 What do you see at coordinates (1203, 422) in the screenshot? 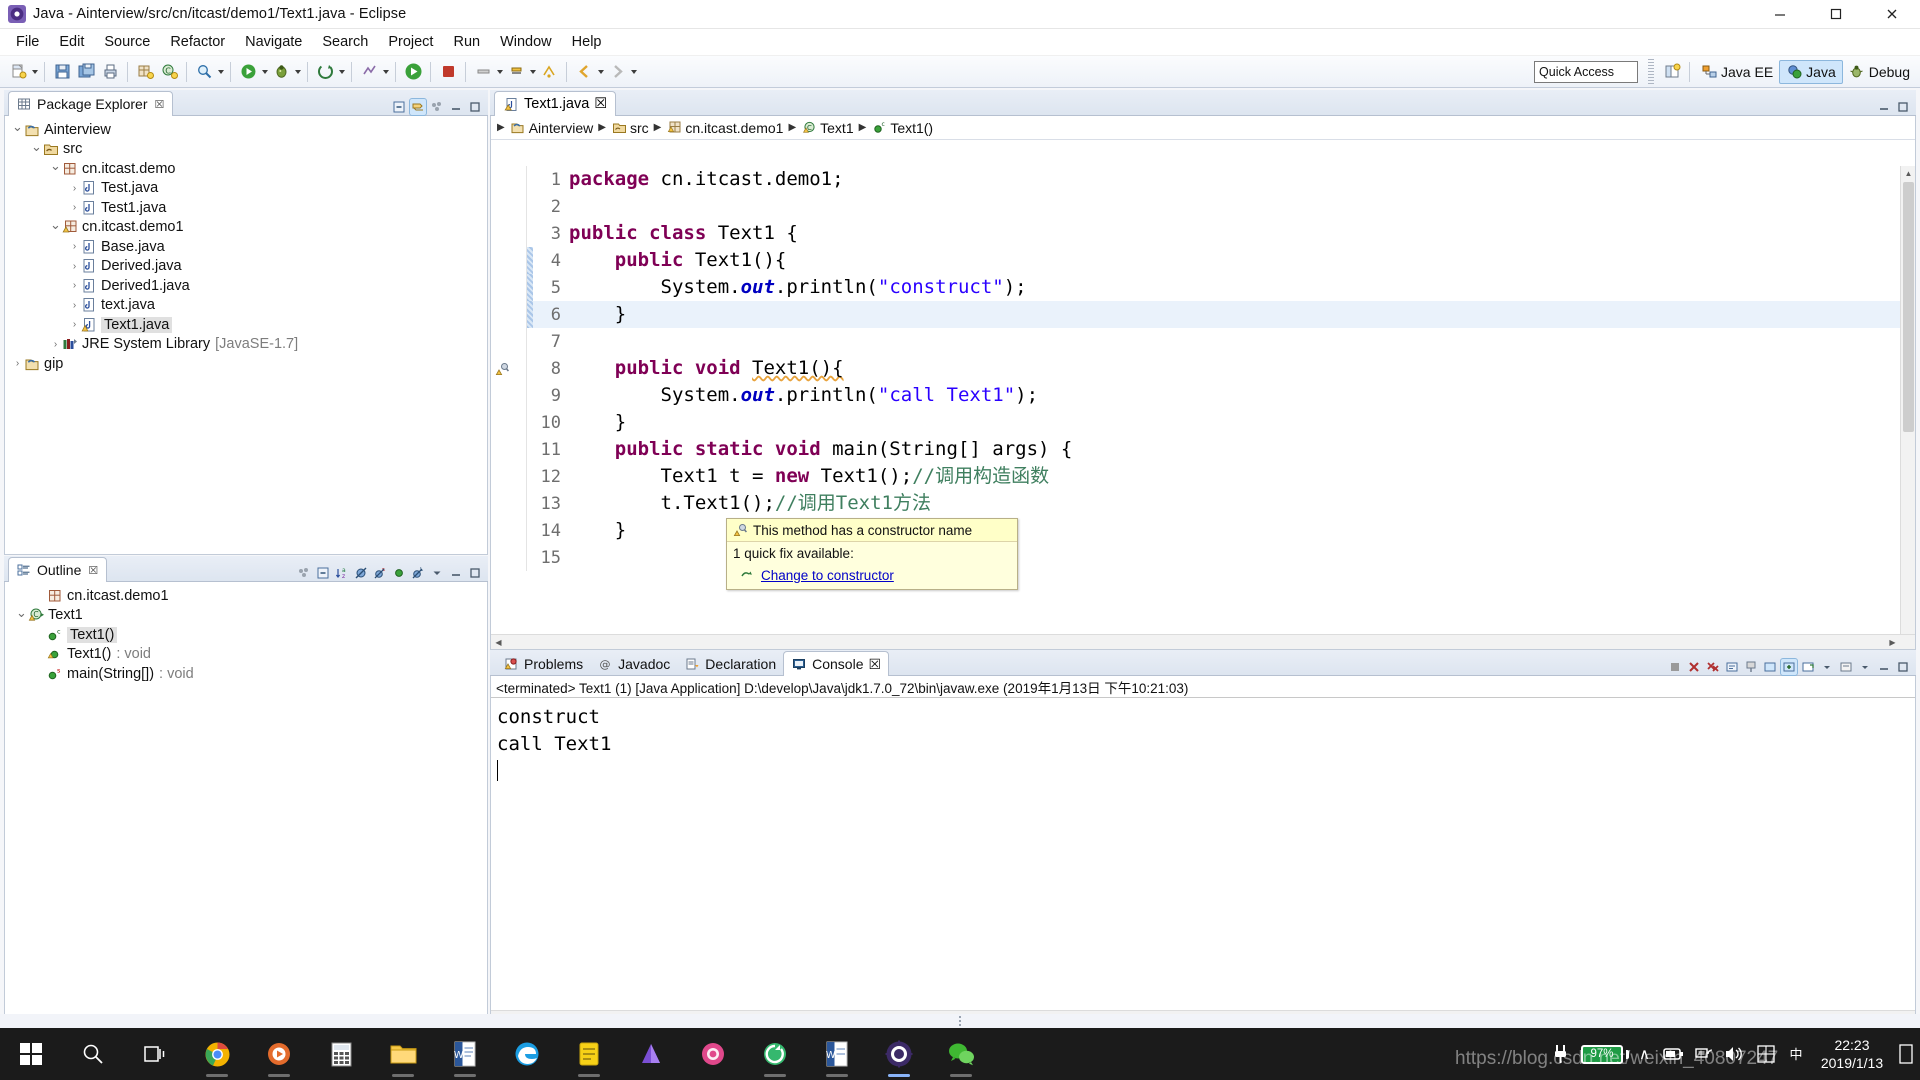
I see `code-line: 10 }` at bounding box center [1203, 422].